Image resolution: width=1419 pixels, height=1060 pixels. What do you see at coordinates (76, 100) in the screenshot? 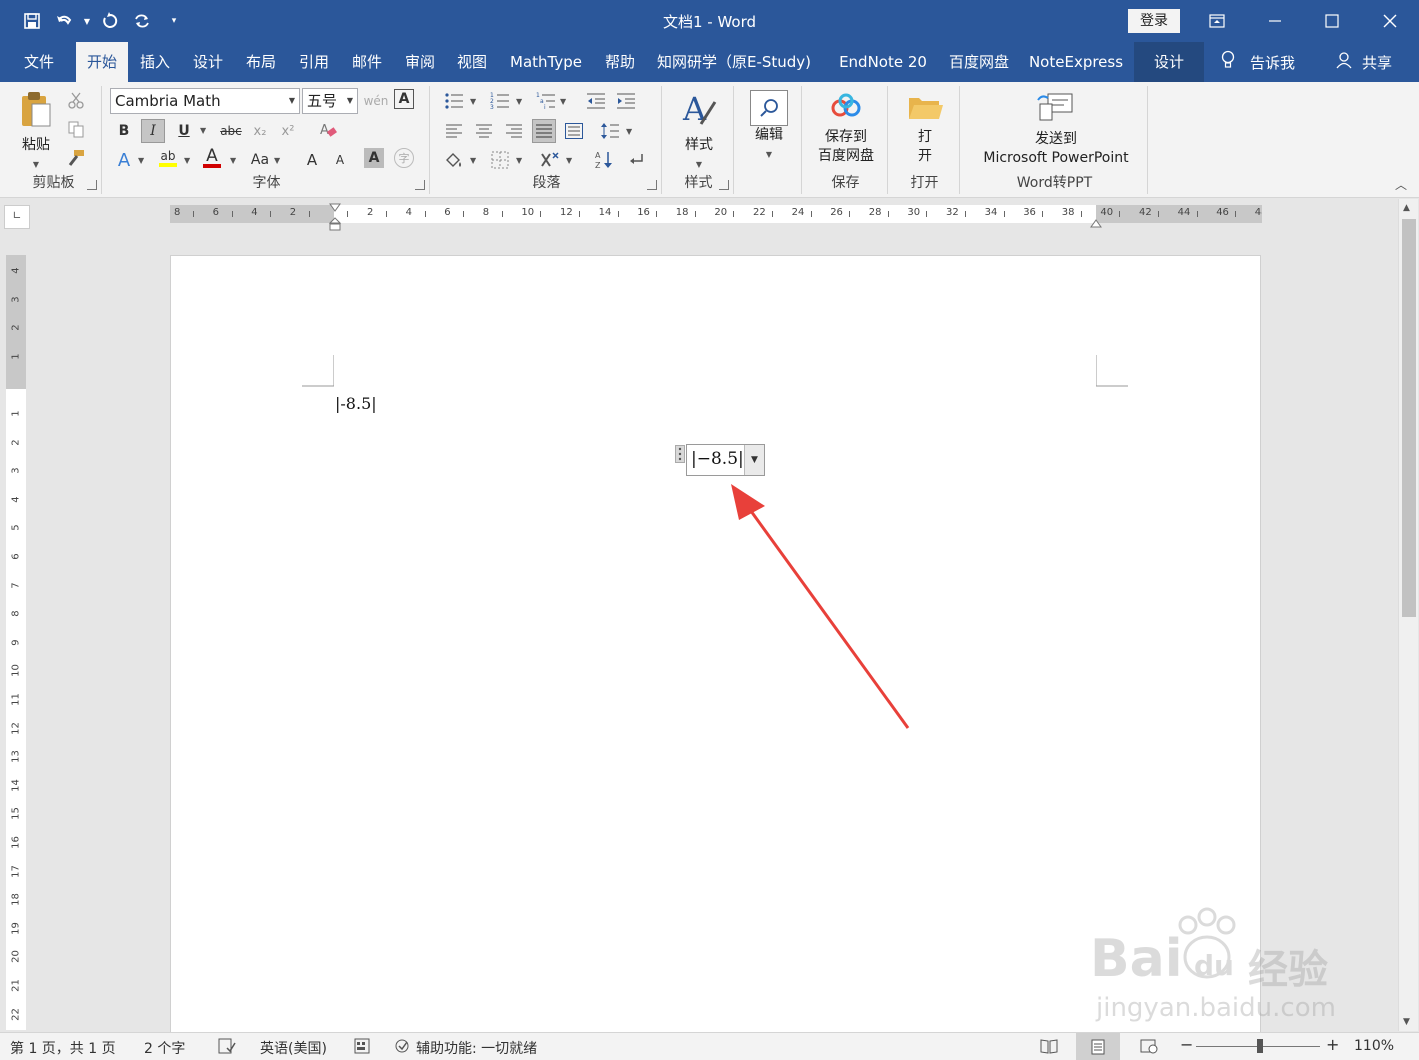
I see `cut-icon` at bounding box center [76, 100].